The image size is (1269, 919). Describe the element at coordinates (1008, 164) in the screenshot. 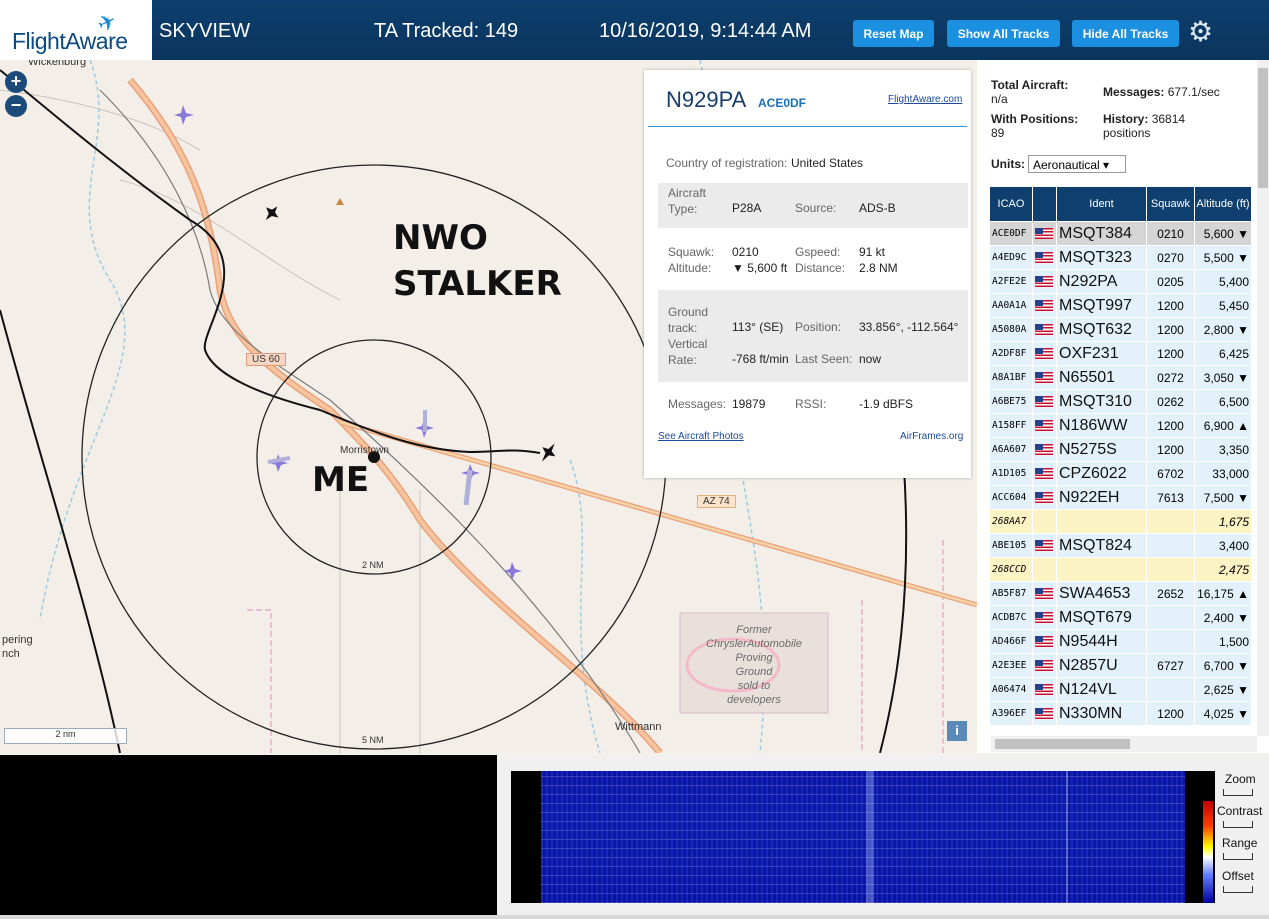

I see `units-label: Units:` at that location.